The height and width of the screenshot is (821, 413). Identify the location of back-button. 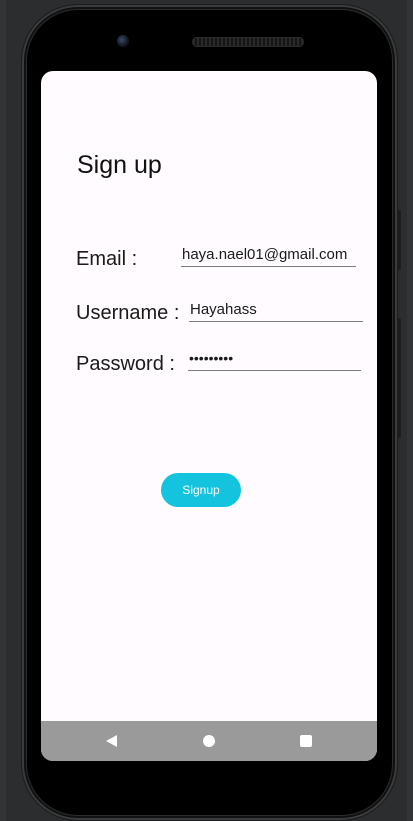
(111, 741).